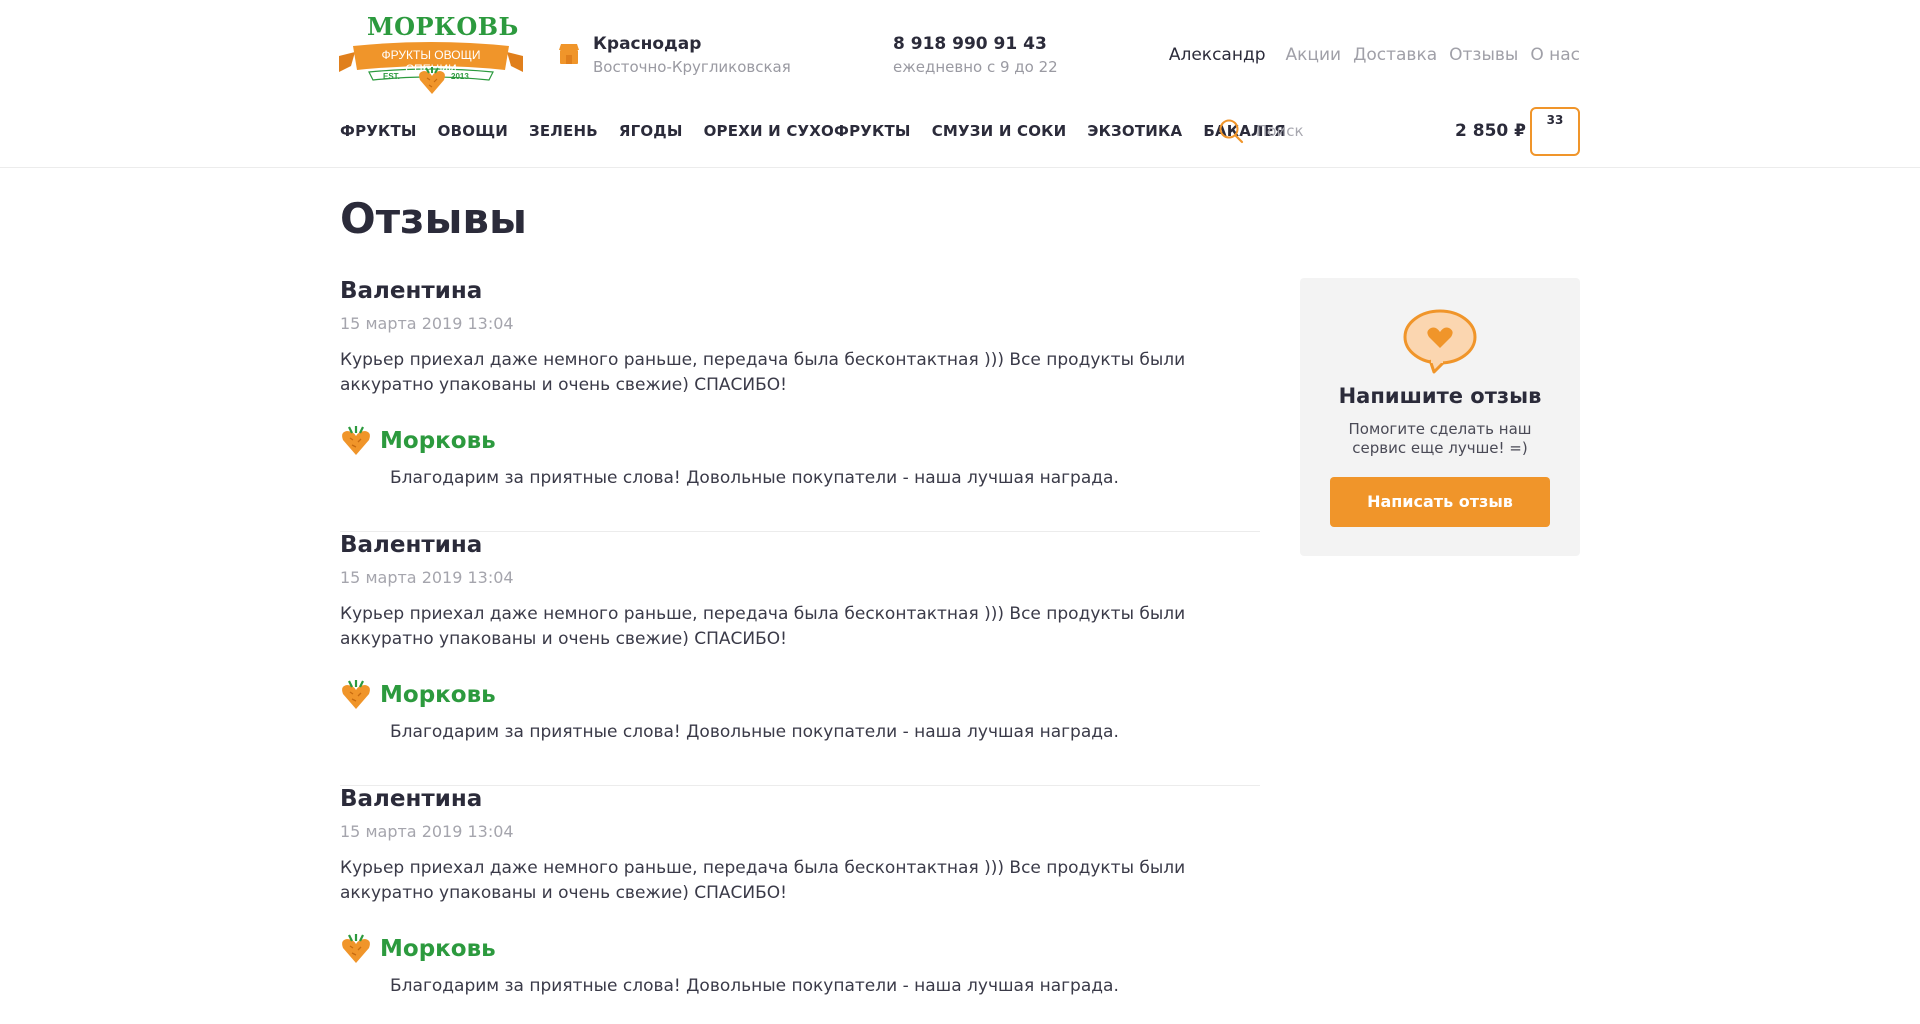 Image resolution: width=1920 pixels, height=1024 pixels. What do you see at coordinates (1555, 120) in the screenshot?
I see `cart-count-badge: 33` at bounding box center [1555, 120].